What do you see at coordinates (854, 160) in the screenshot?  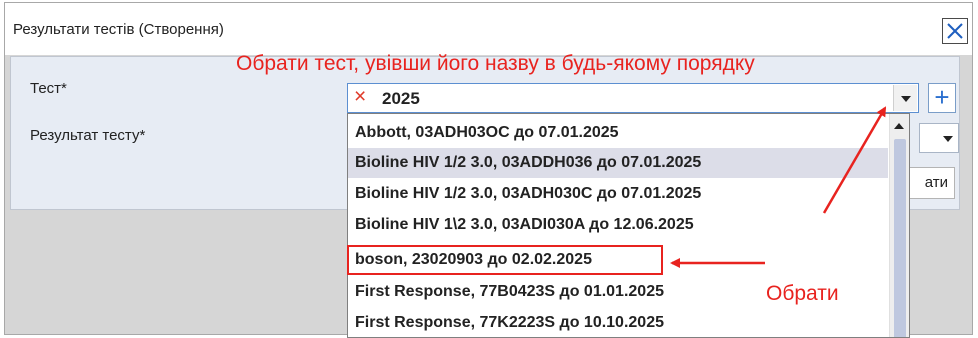 I see `annotation-arrow-to-dropdown` at bounding box center [854, 160].